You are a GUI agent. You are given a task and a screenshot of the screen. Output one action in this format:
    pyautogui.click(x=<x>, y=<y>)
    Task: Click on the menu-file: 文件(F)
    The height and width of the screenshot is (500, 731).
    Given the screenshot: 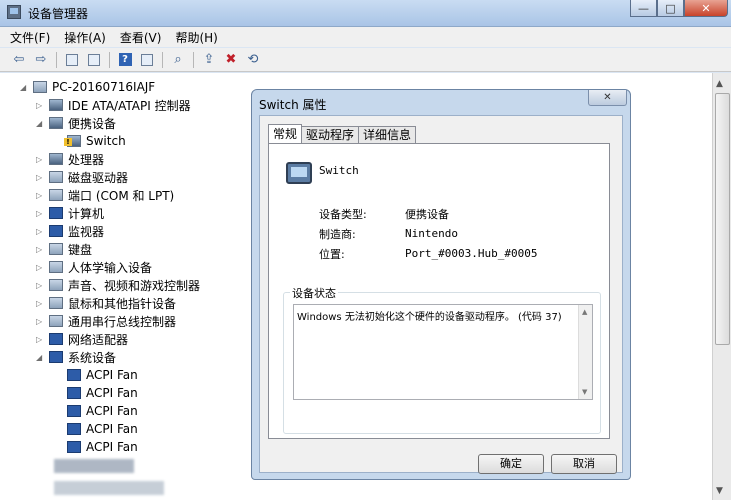 What is the action you would take?
    pyautogui.click(x=30, y=37)
    